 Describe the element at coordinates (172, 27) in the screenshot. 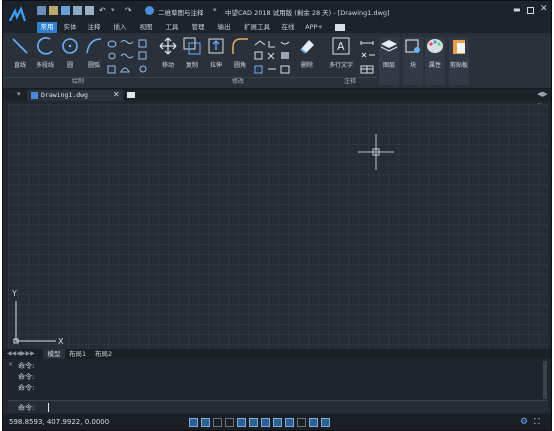

I see `tab-tools: 工具` at that location.